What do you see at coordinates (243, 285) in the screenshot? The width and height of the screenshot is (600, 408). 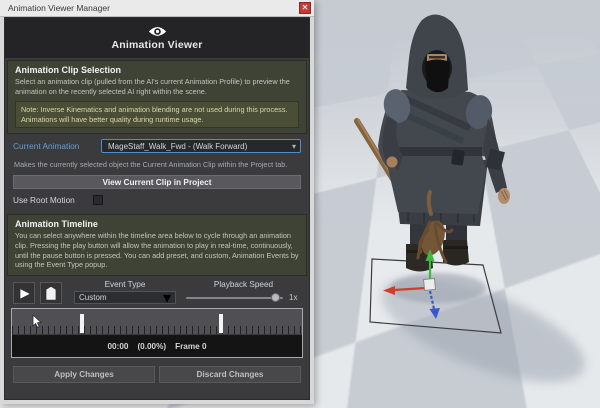 I see `playback-speed-label: Playback Speed` at bounding box center [243, 285].